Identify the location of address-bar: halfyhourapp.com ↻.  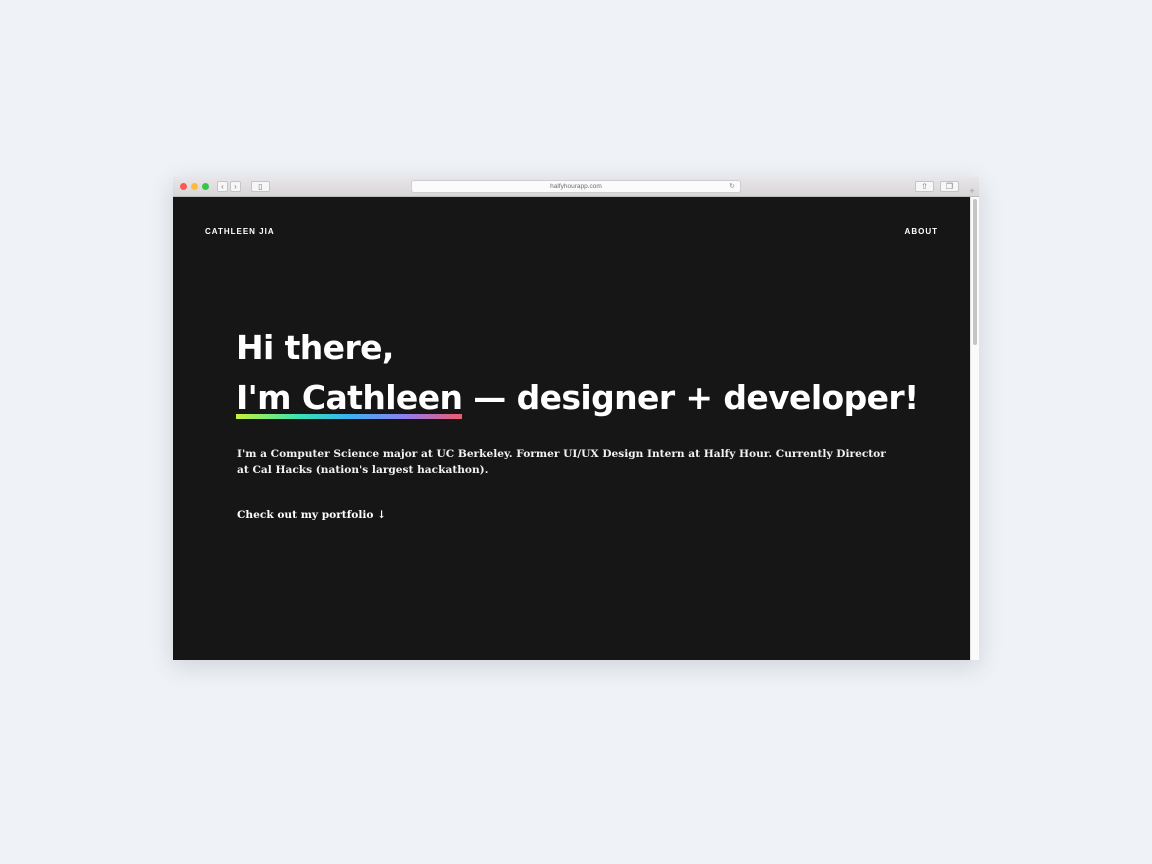
(576, 186).